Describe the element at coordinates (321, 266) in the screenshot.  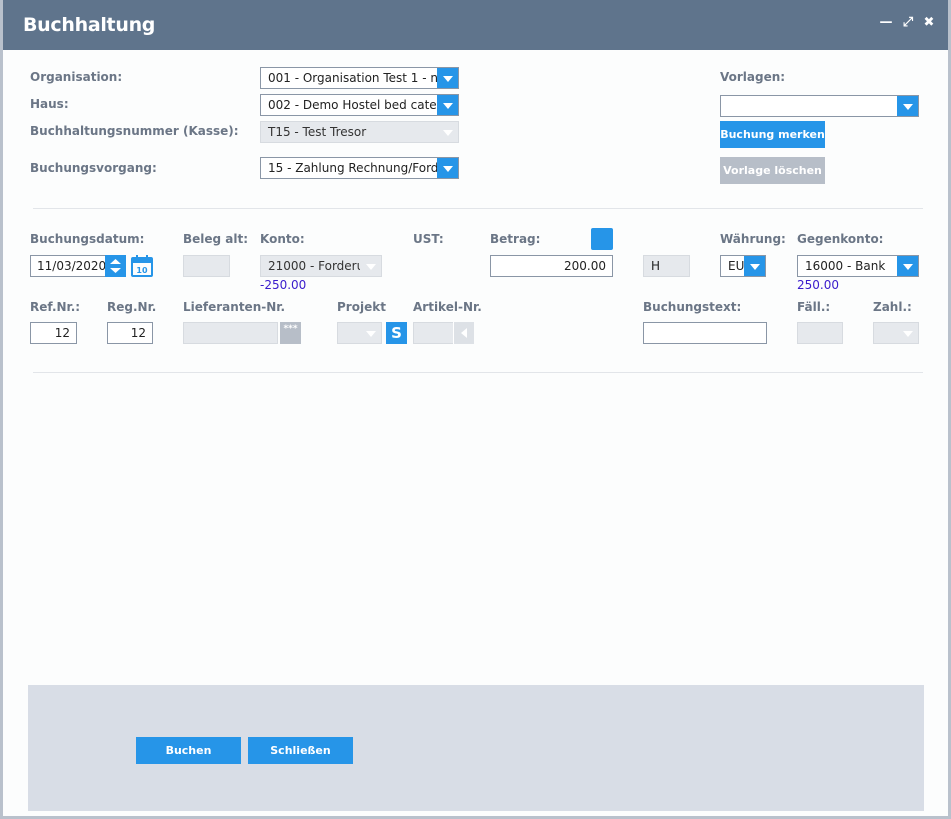
I see `konto-select: 21000 - Forderung` at that location.